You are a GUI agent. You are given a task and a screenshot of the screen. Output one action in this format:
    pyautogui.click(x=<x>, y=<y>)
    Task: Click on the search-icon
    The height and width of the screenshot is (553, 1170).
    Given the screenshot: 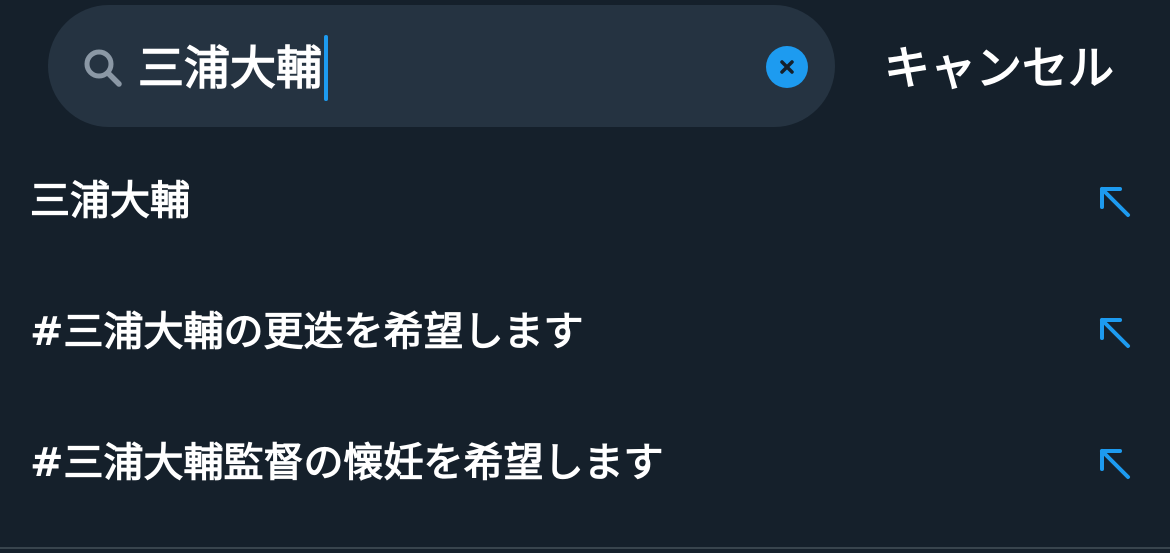 What is the action you would take?
    pyautogui.click(x=103, y=68)
    